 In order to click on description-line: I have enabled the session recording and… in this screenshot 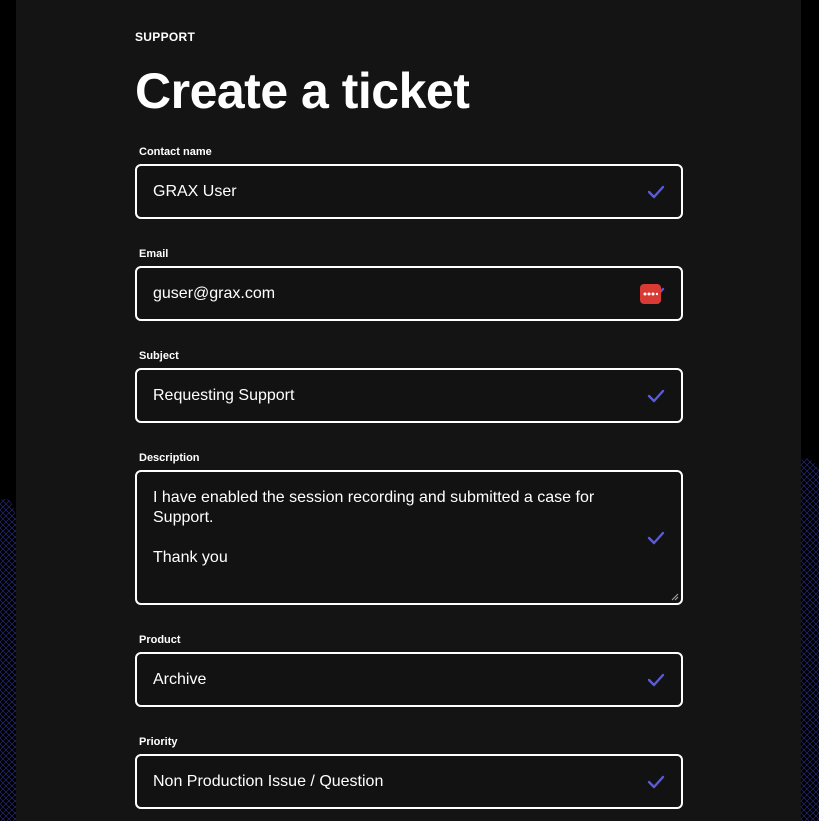, I will do `click(374, 507)`.